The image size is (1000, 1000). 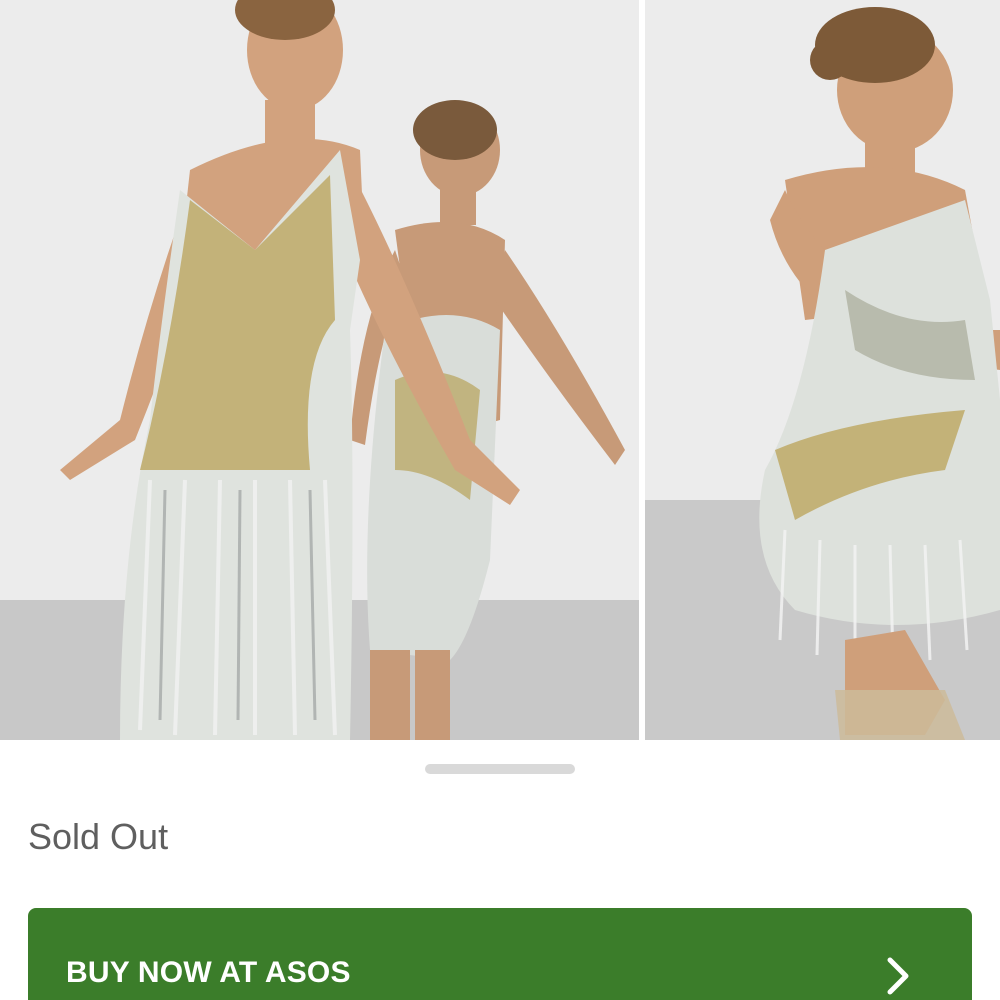 I want to click on stock-status-label: Sold Out, so click(x=98, y=836).